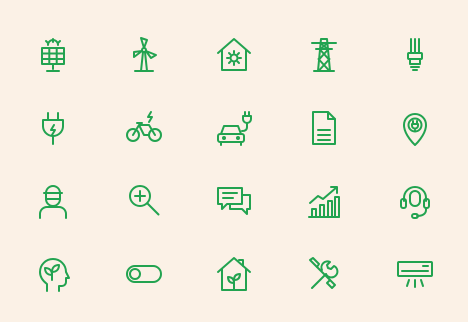 This screenshot has height=322, width=468. What do you see at coordinates (415, 54) in the screenshot?
I see `led-bulb-icon` at bounding box center [415, 54].